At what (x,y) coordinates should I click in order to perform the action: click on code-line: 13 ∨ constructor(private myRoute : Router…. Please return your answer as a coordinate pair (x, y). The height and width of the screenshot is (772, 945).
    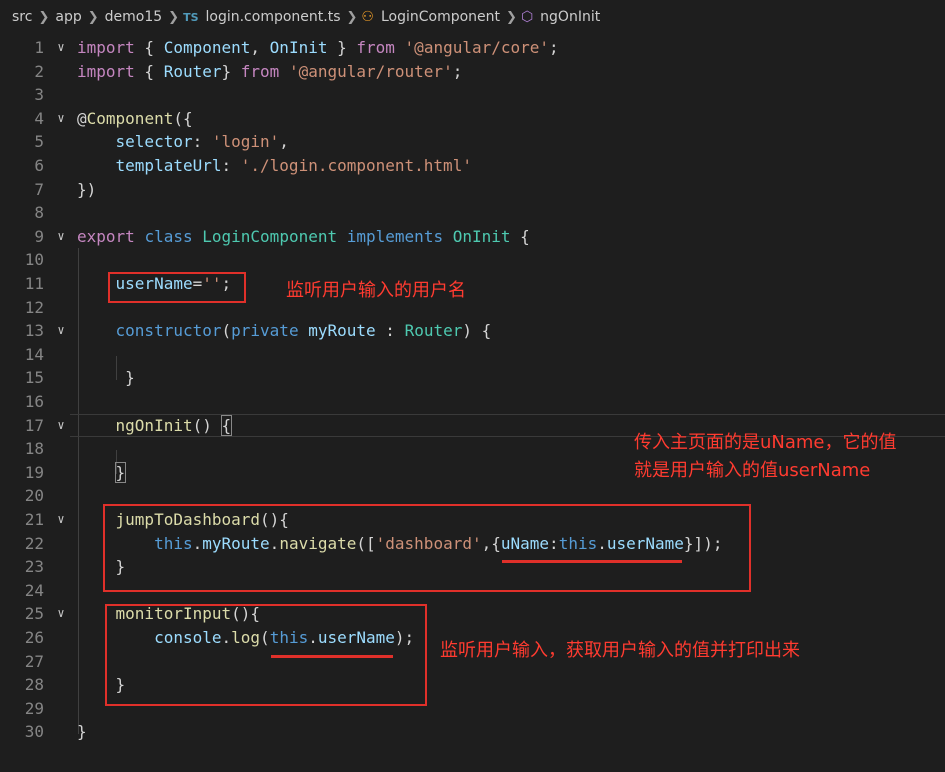
    Looking at the image, I should click on (472, 331).